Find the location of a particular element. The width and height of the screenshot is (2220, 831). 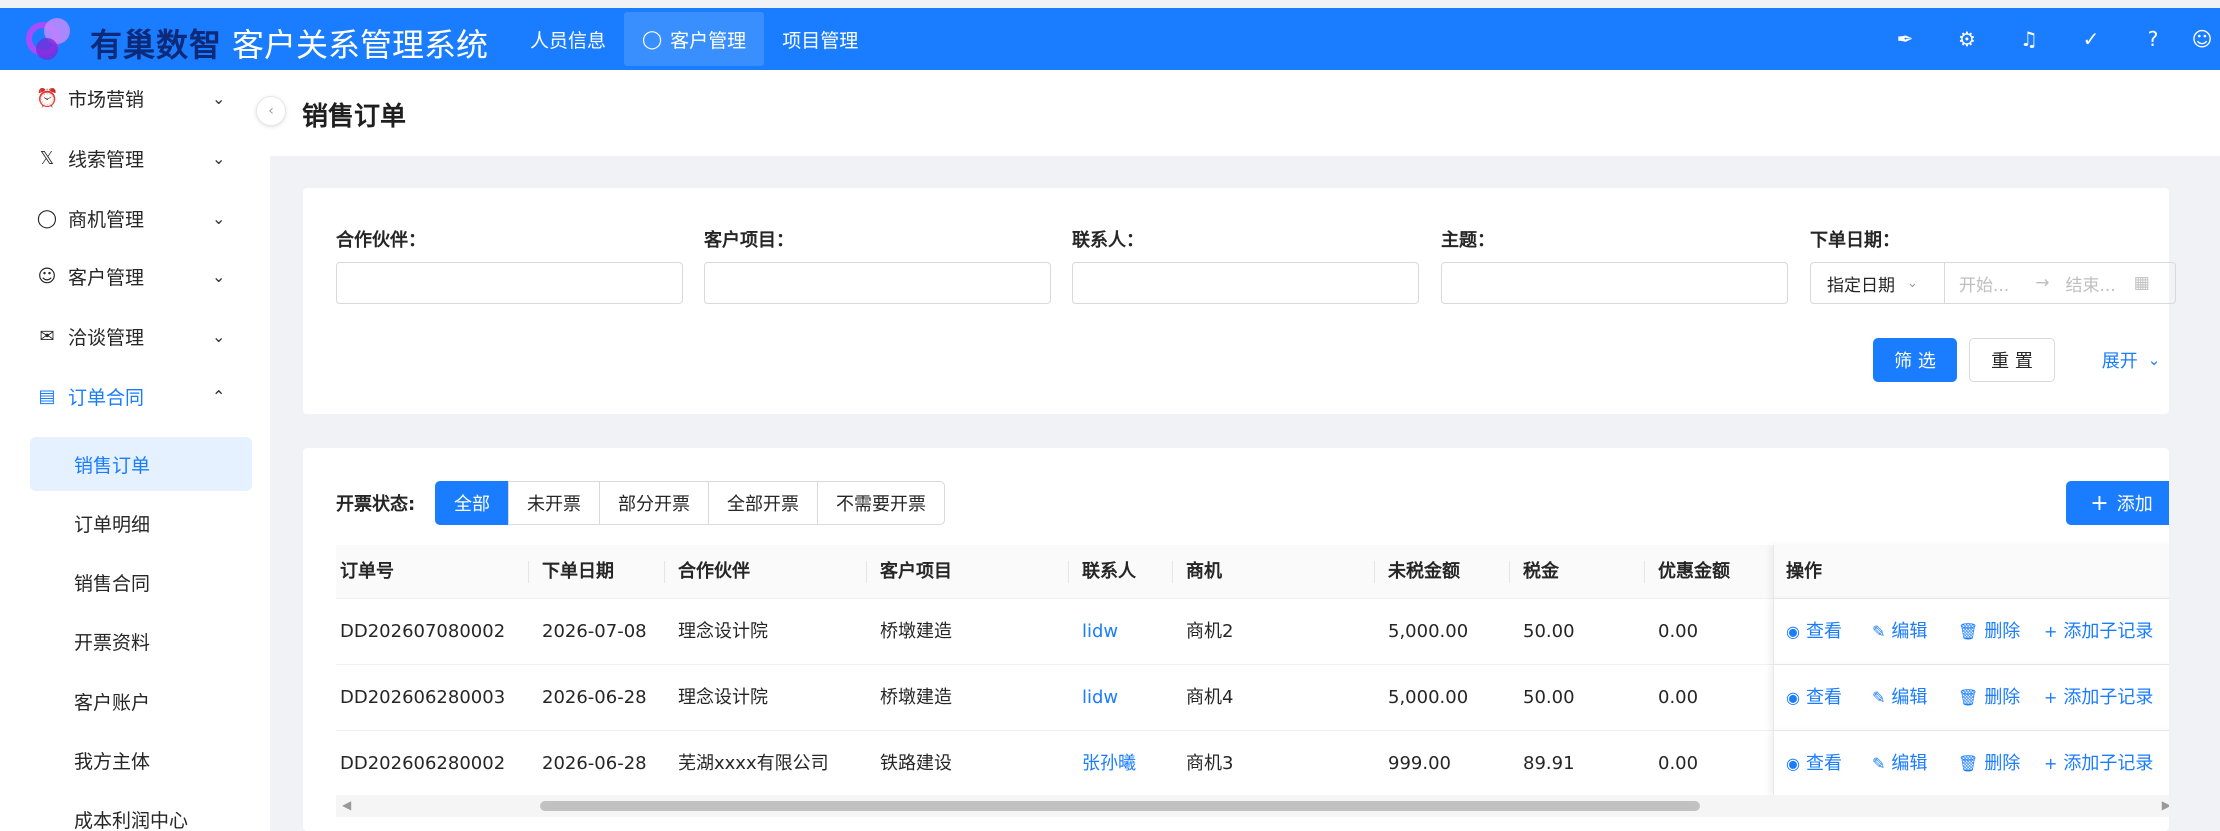

cell-tax: 89.91 is located at coordinates (1549, 763).